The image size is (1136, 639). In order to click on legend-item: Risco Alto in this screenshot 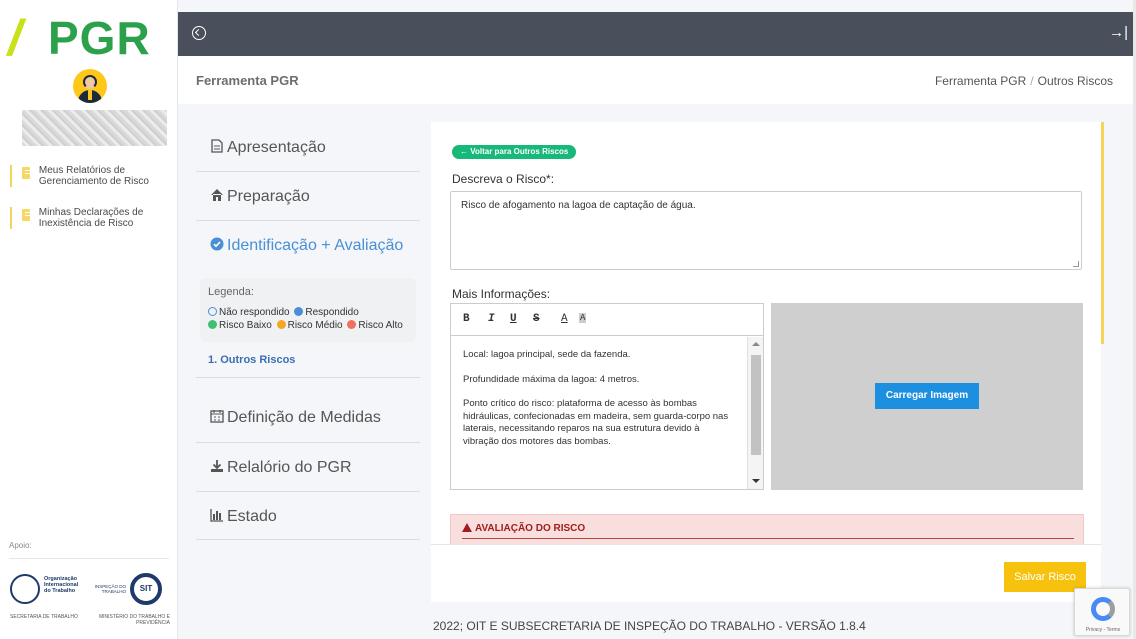, I will do `click(380, 325)`.